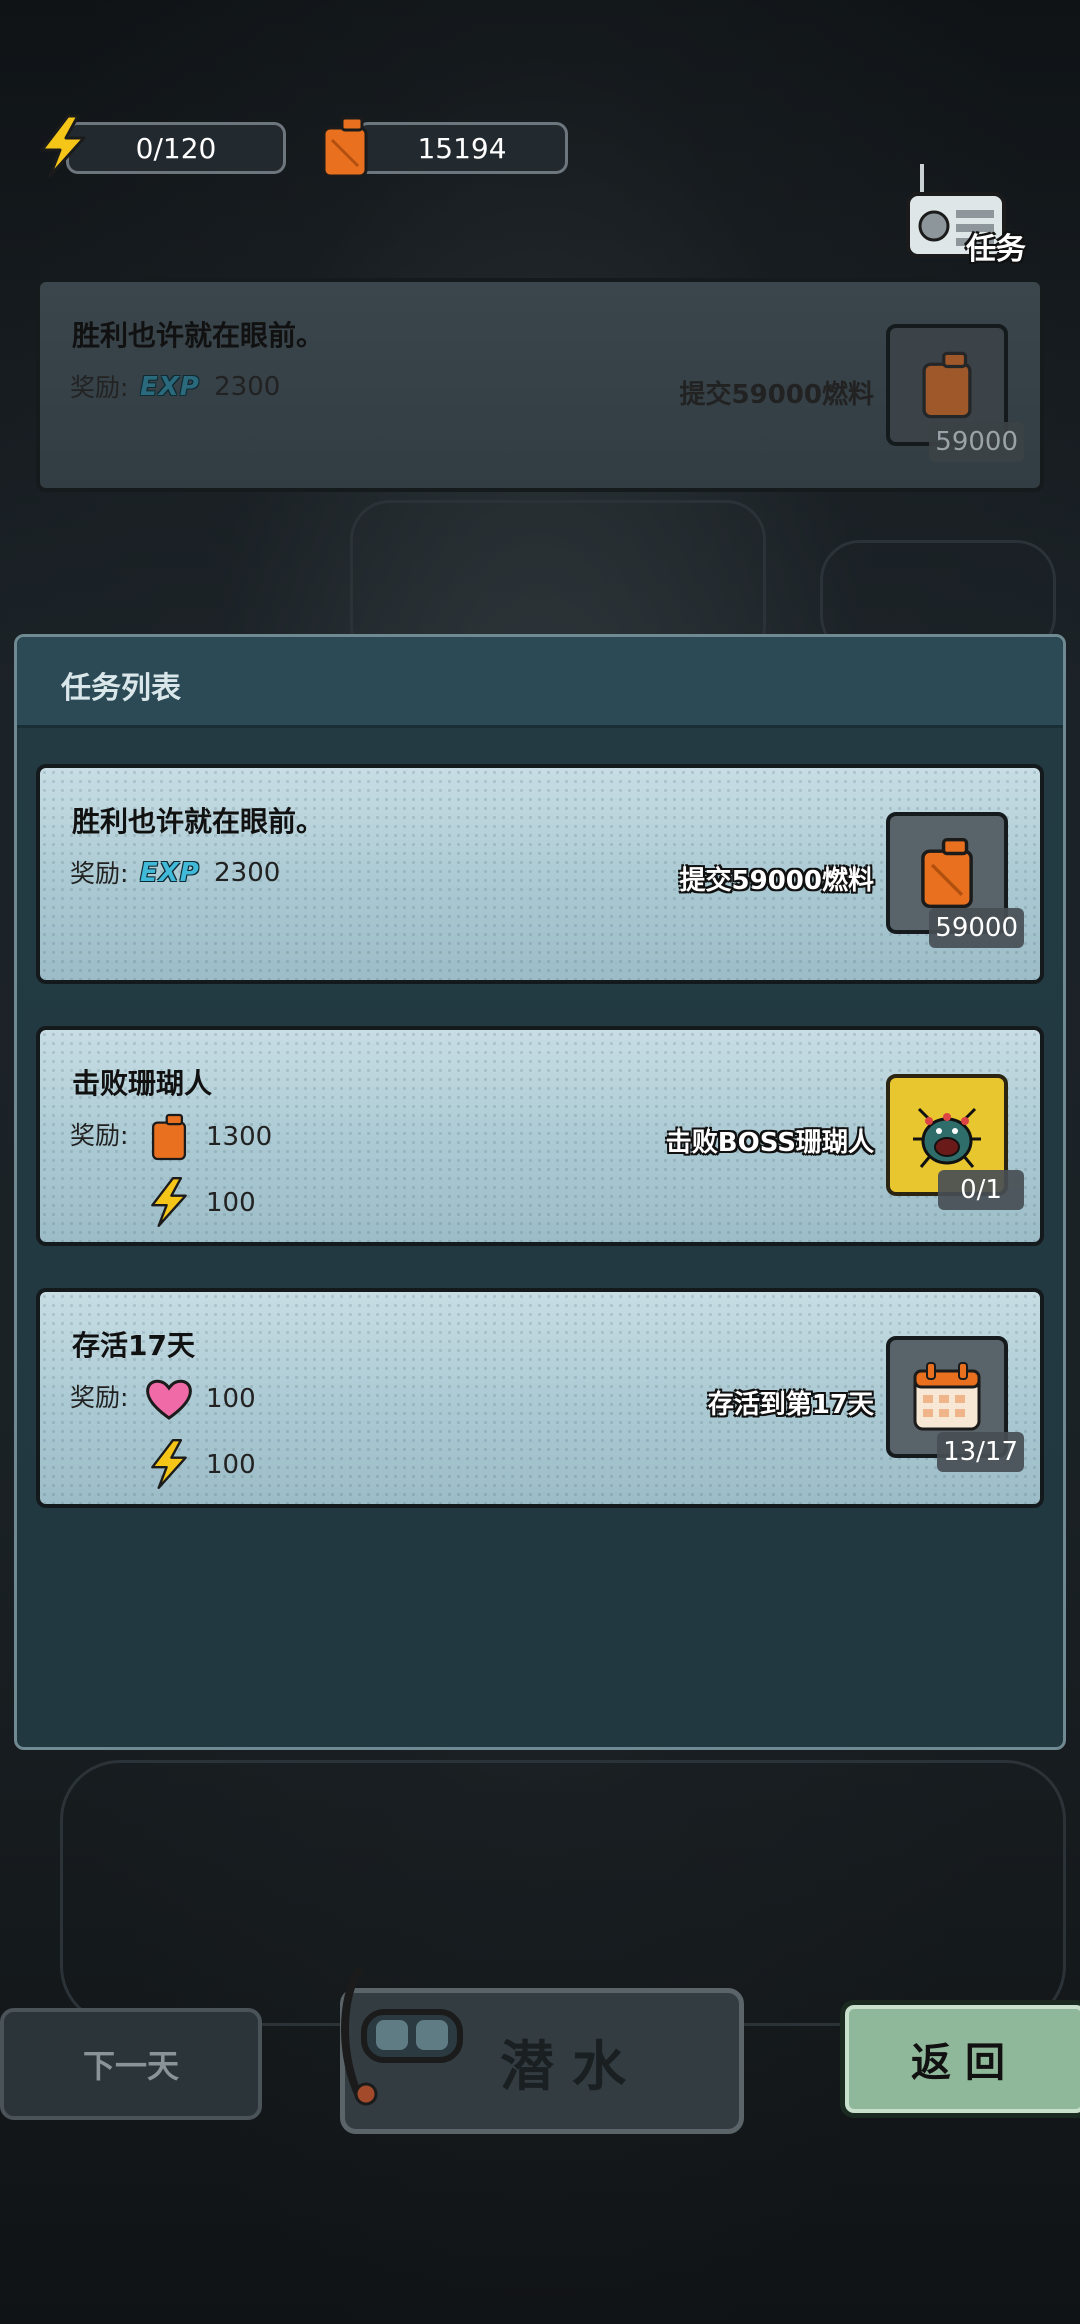 This screenshot has width=1080, height=2324. I want to click on active-task-reward-label: 奖励:, so click(99, 387).